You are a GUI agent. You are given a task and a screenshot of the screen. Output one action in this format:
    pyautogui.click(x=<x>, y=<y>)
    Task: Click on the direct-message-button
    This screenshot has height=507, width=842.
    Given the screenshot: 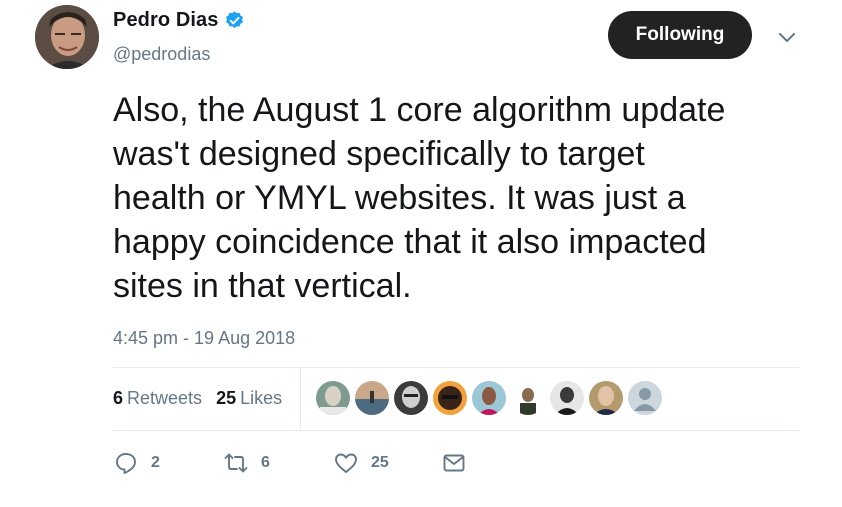 What is the action you would take?
    pyautogui.click(x=454, y=463)
    